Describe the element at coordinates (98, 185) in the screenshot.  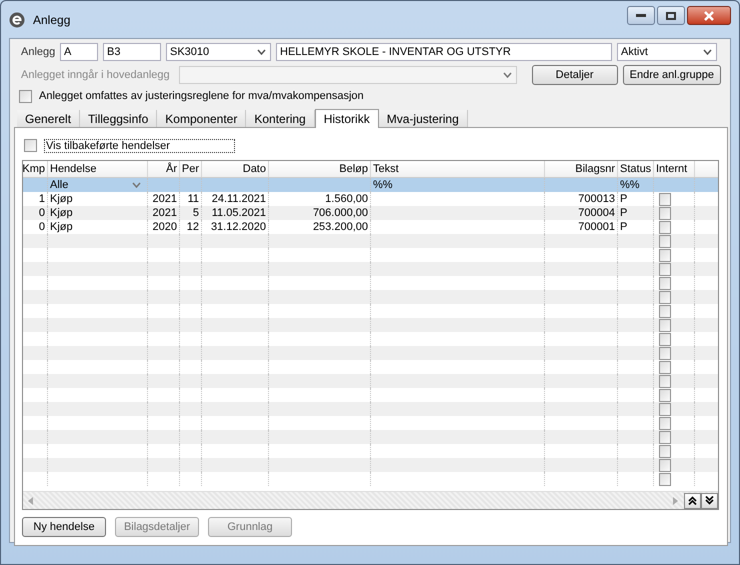
I see `event-filter-dropdown: Alle` at that location.